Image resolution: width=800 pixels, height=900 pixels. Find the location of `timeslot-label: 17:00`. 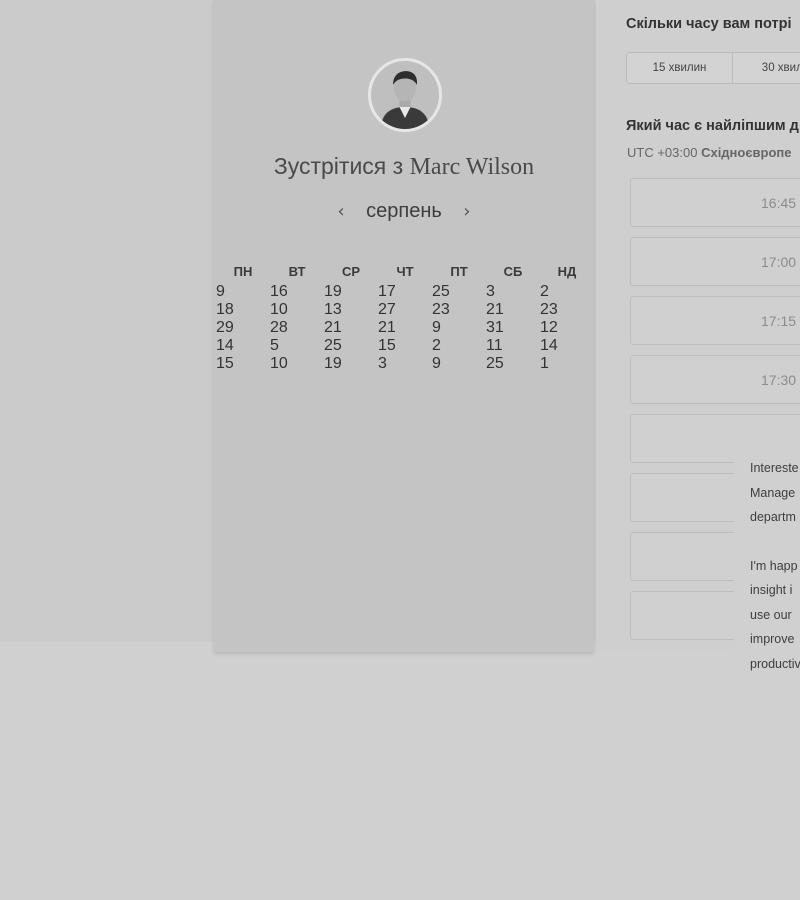

timeslot-label: 17:00 is located at coordinates (779, 261).